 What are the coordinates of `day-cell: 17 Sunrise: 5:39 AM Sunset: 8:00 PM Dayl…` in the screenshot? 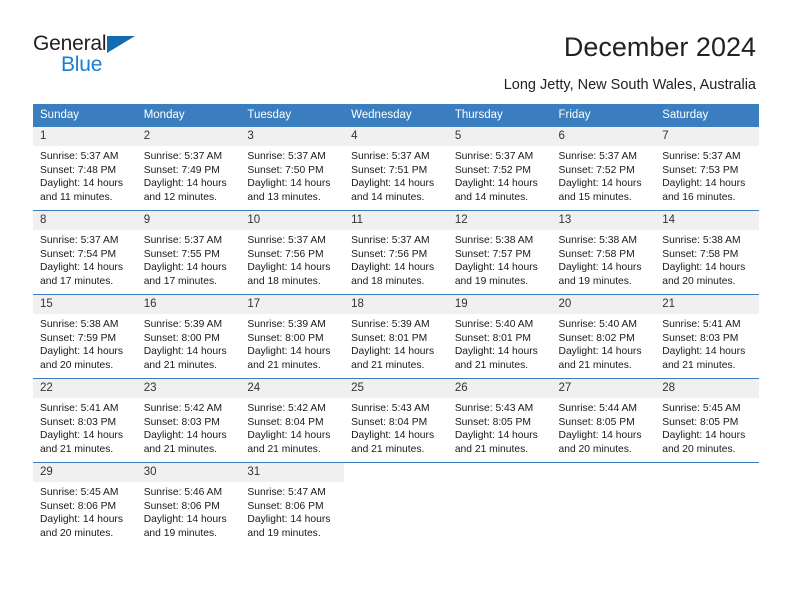 It's located at (292, 336).